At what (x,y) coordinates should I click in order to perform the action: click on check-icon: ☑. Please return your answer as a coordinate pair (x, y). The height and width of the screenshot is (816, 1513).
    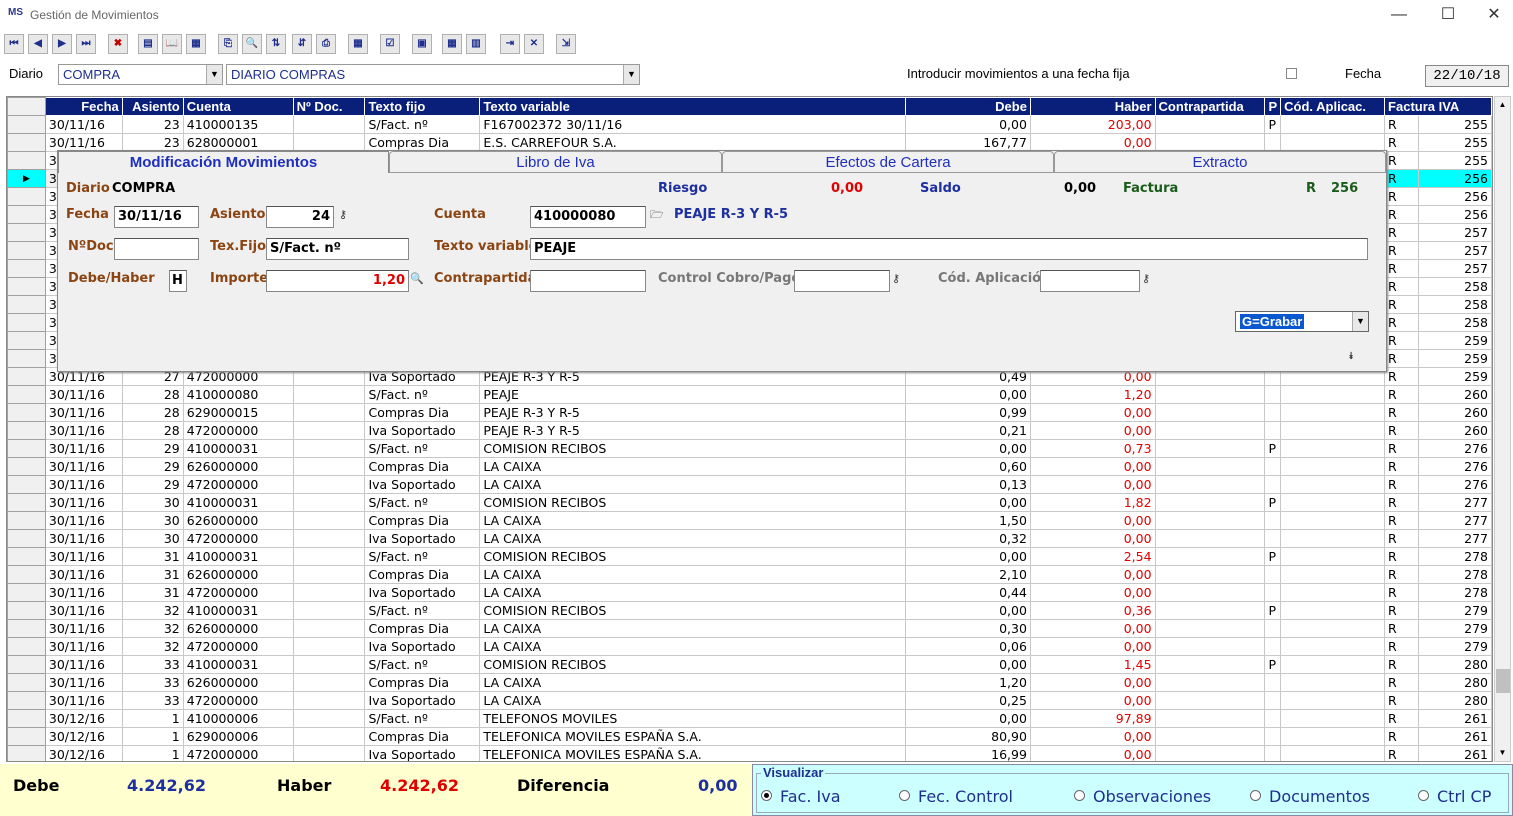
    Looking at the image, I should click on (390, 44).